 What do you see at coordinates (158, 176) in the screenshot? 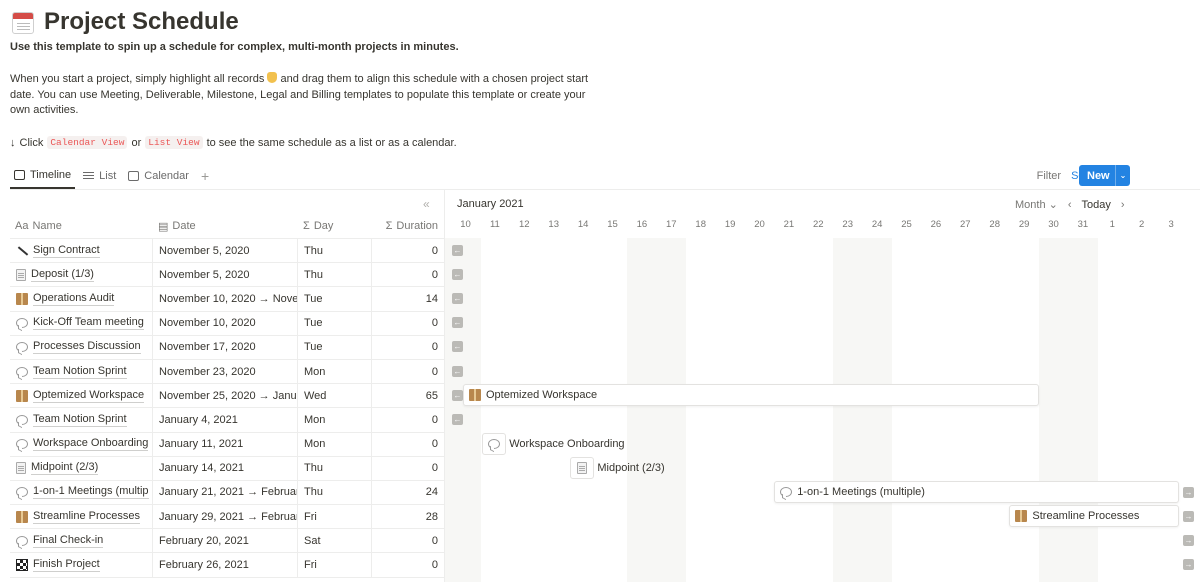
I see `tab-calendar: Calendar` at bounding box center [158, 176].